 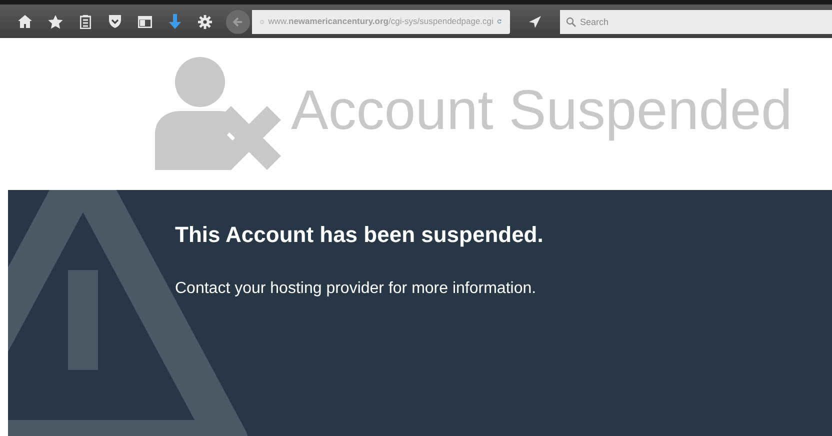 What do you see at coordinates (359, 235) in the screenshot?
I see `suspended-heading: This Account has been suspended.` at bounding box center [359, 235].